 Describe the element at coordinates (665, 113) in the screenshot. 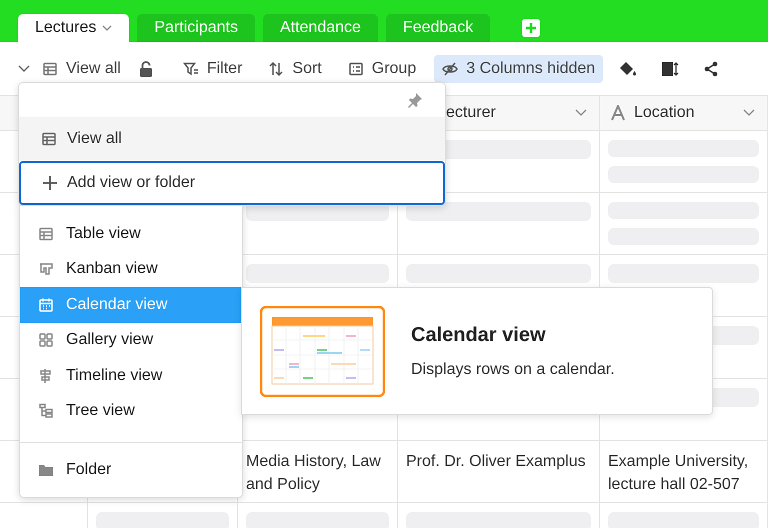

I see `column-title: Location` at that location.